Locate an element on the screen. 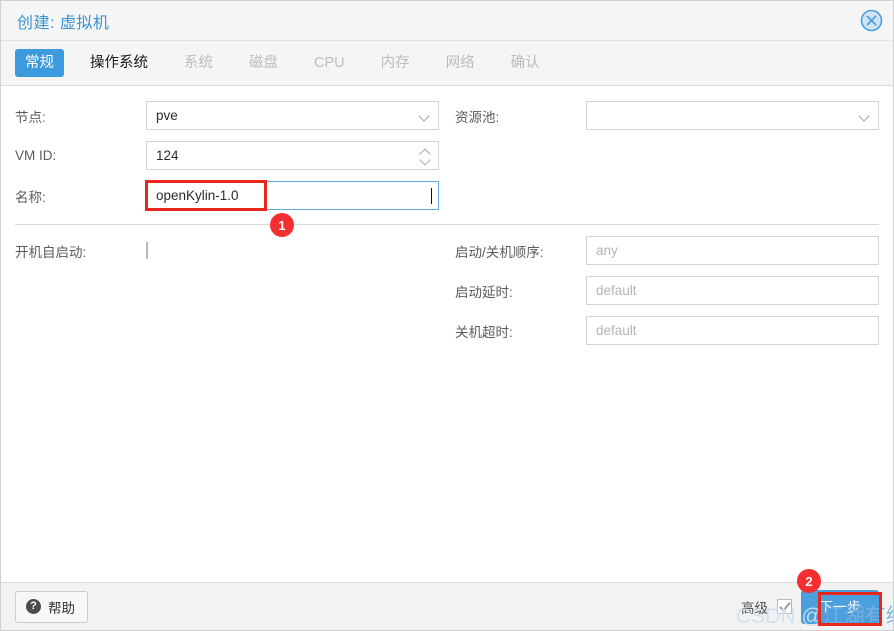 The width and height of the screenshot is (894, 631). resource-pool-label: 资源池: is located at coordinates (477, 117).